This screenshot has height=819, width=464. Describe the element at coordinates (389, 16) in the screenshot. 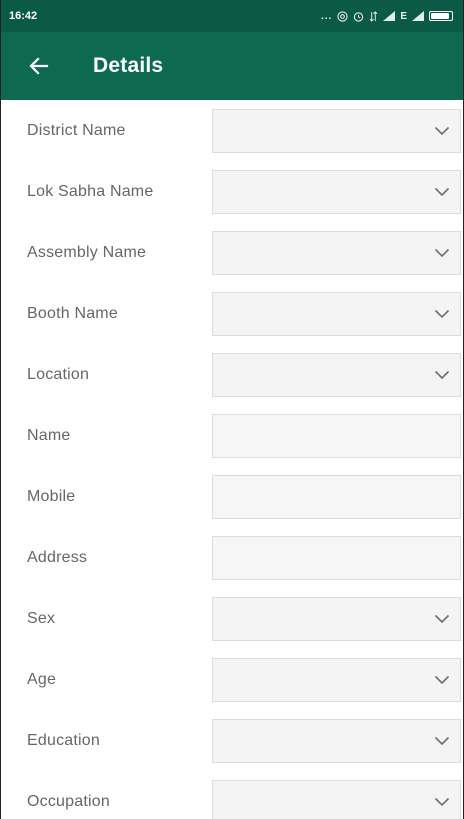

I see `signal-icon` at that location.